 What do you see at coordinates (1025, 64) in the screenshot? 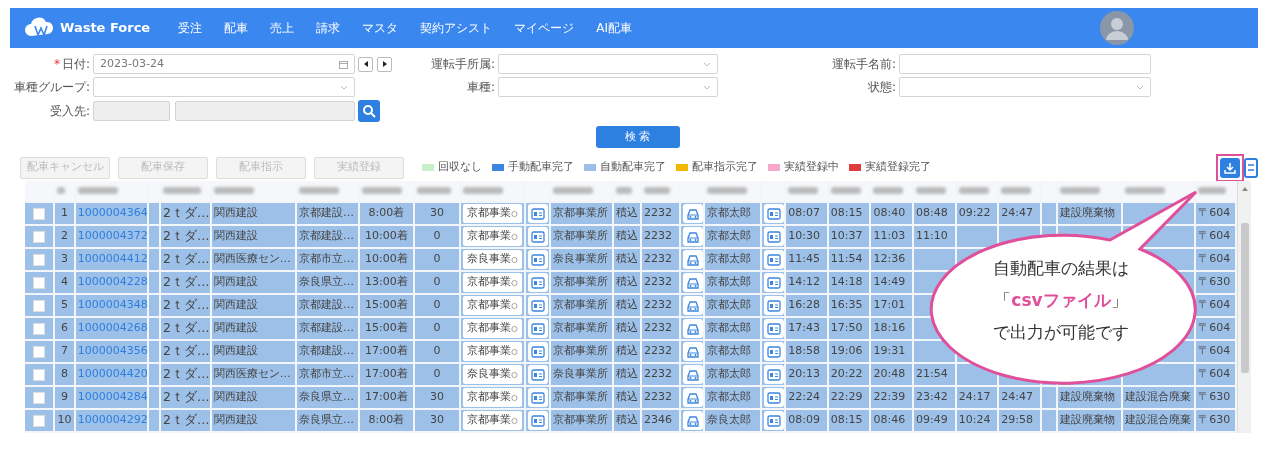
I see `input-field` at bounding box center [1025, 64].